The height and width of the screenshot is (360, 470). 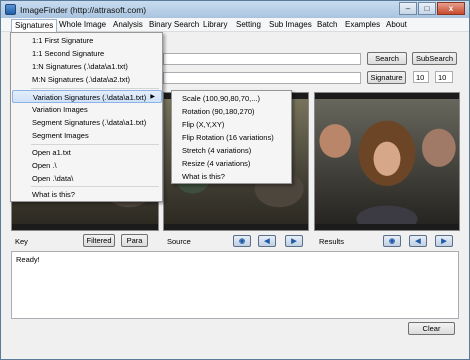 What do you see at coordinates (362, 25) in the screenshot?
I see `menu-examples: Examples` at bounding box center [362, 25].